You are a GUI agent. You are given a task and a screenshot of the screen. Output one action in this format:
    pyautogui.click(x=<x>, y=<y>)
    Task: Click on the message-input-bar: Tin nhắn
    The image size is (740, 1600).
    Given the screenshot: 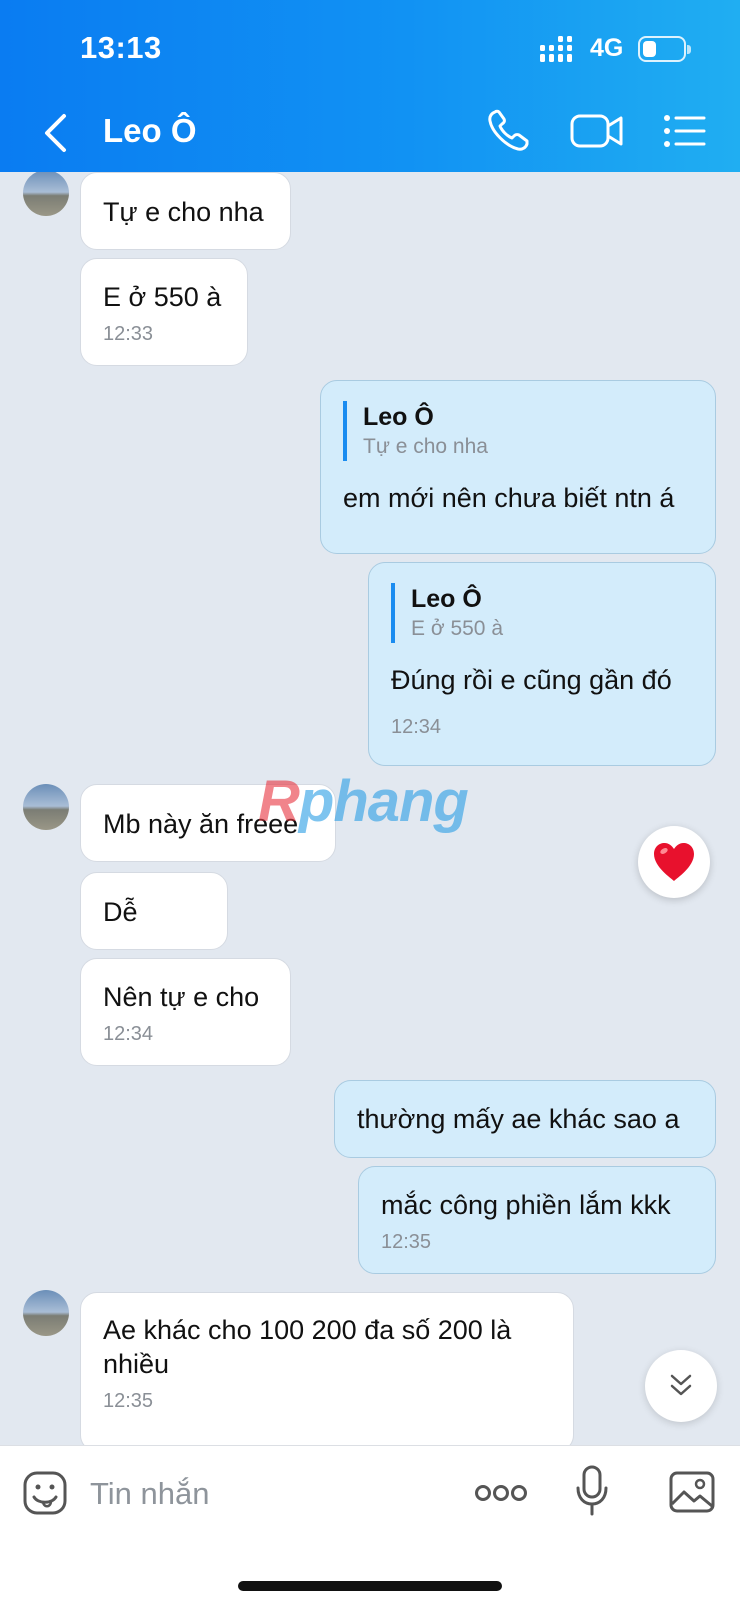 What is the action you would take?
    pyautogui.click(x=370, y=1522)
    